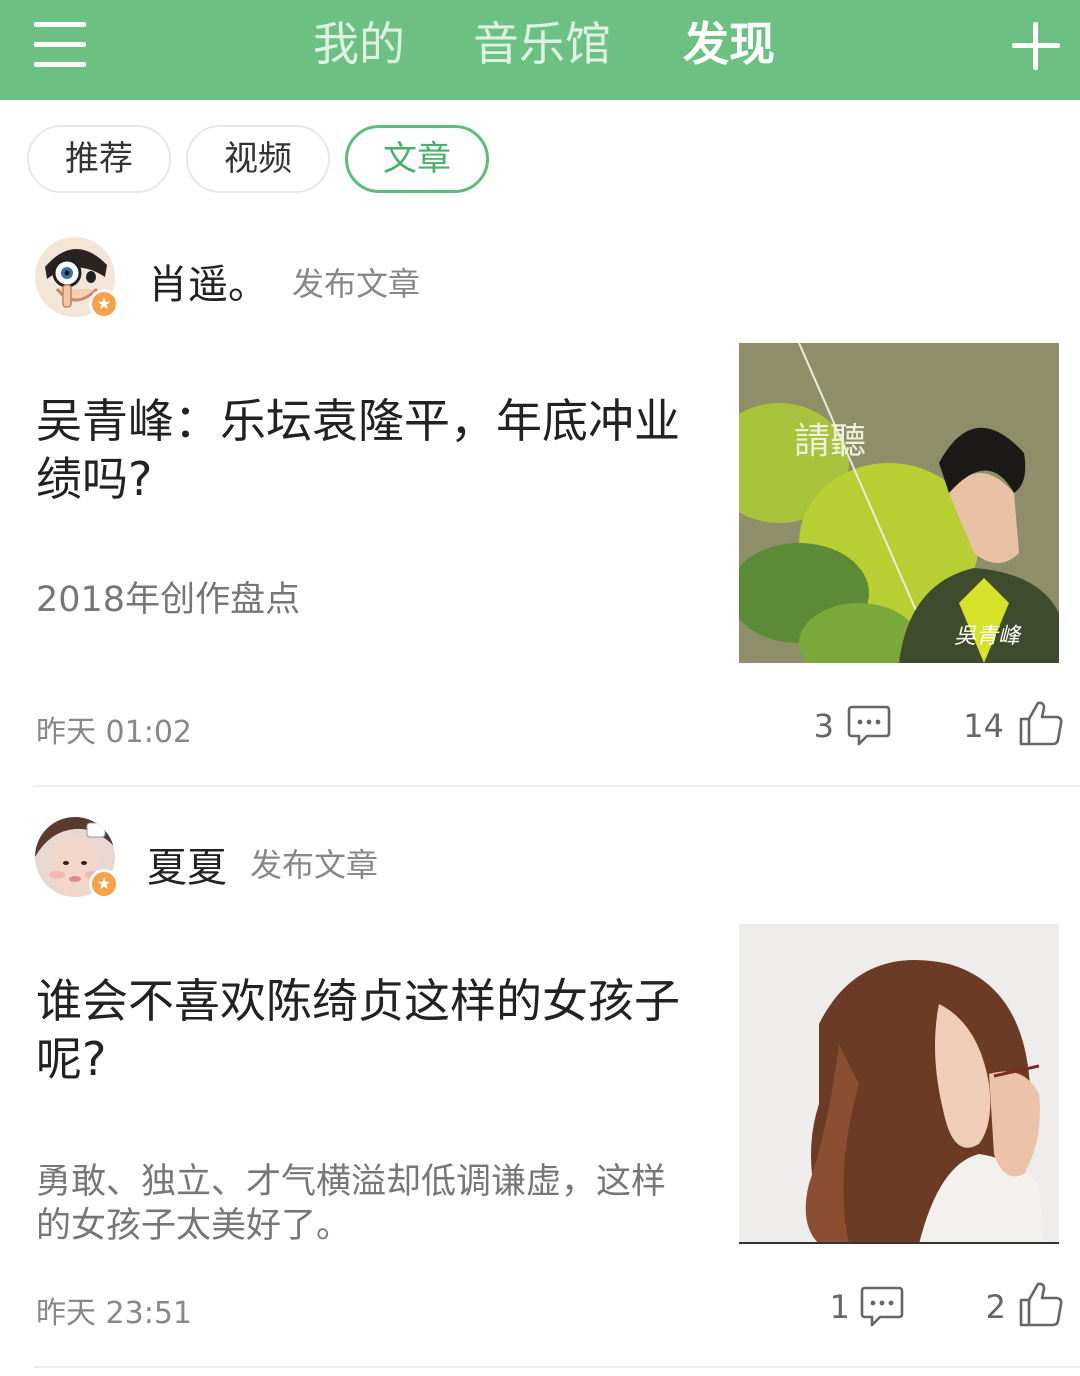  I want to click on tab-music-hall: 音乐馆, so click(542, 44).